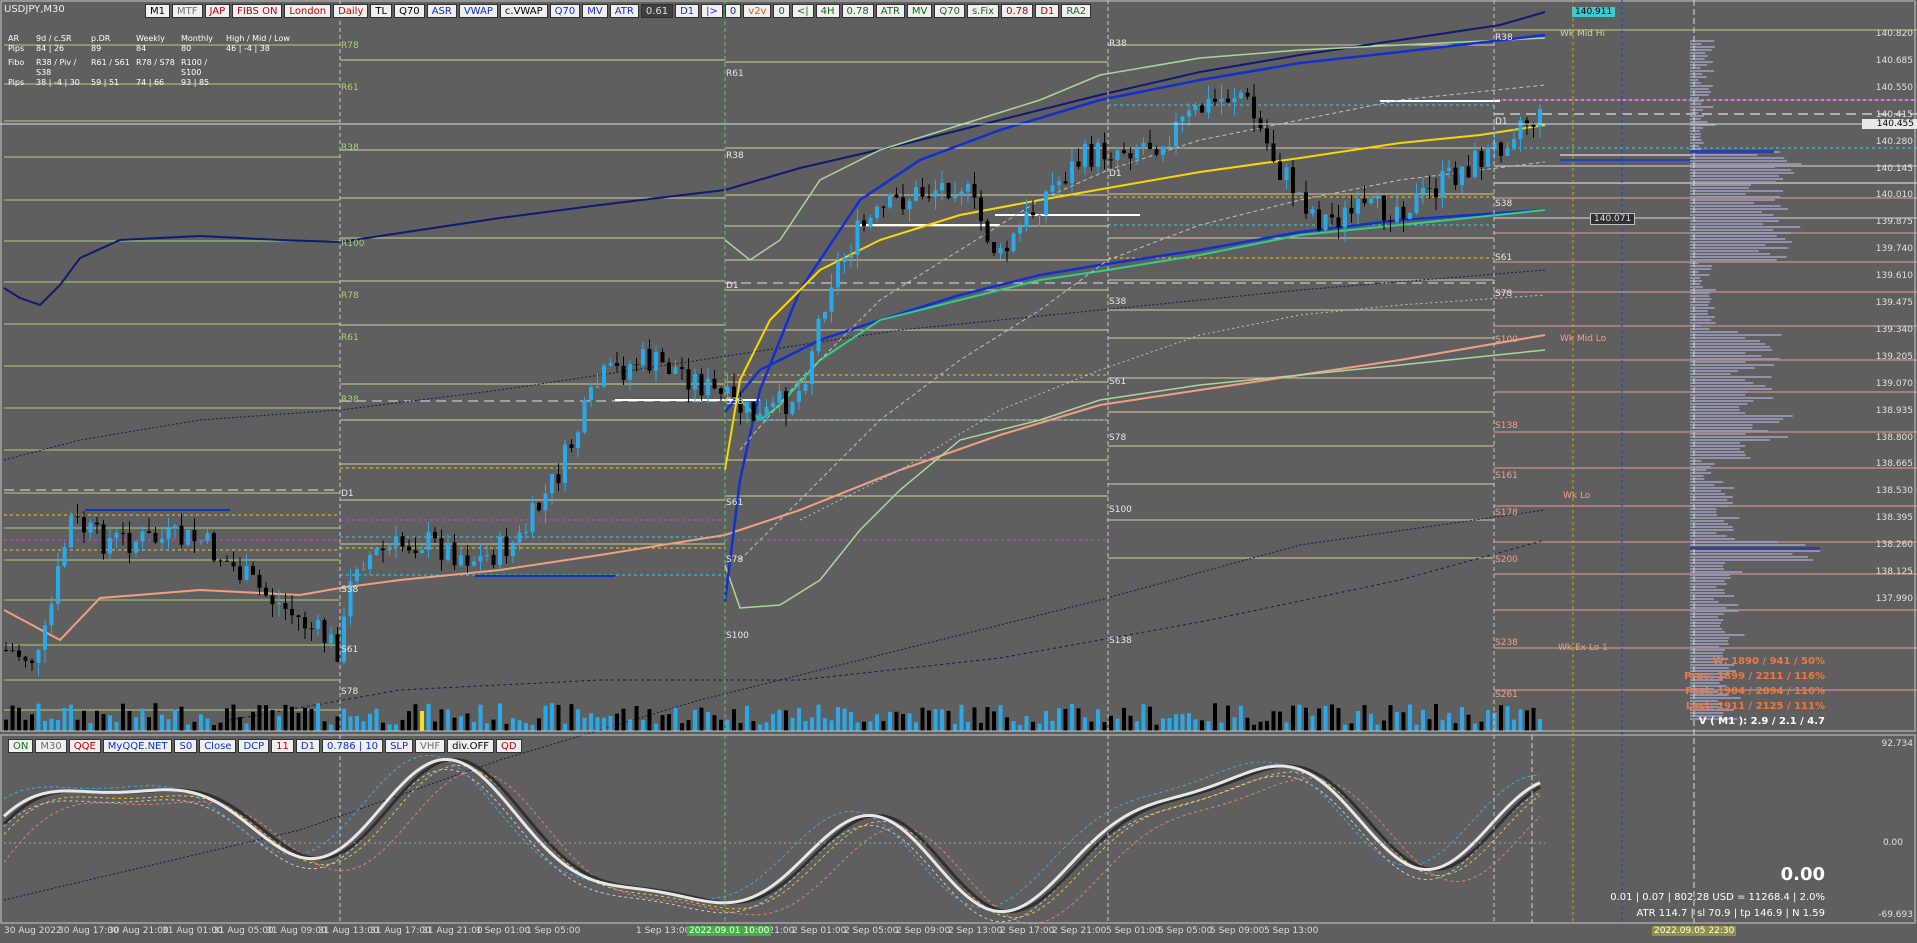 The height and width of the screenshot is (943, 1917). Describe the element at coordinates (308, 11) in the screenshot. I see `toolbar-button-london: London` at that location.